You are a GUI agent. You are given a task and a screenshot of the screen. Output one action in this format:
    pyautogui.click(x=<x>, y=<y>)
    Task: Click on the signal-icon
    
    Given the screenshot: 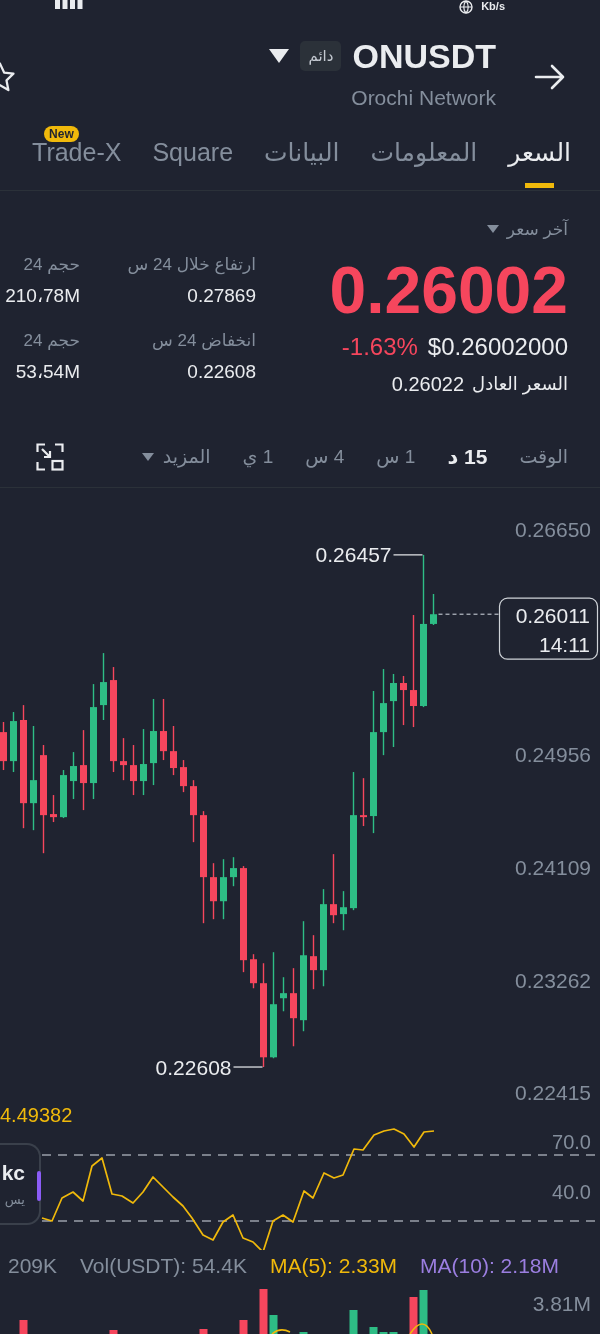 What is the action you would take?
    pyautogui.click(x=69, y=4)
    